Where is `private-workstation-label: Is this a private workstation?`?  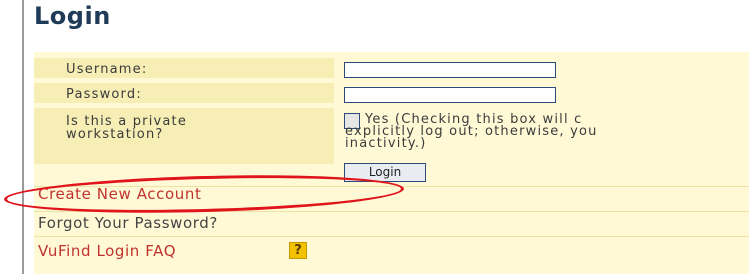 private-workstation-label: Is this a private workstation? is located at coordinates (127, 128).